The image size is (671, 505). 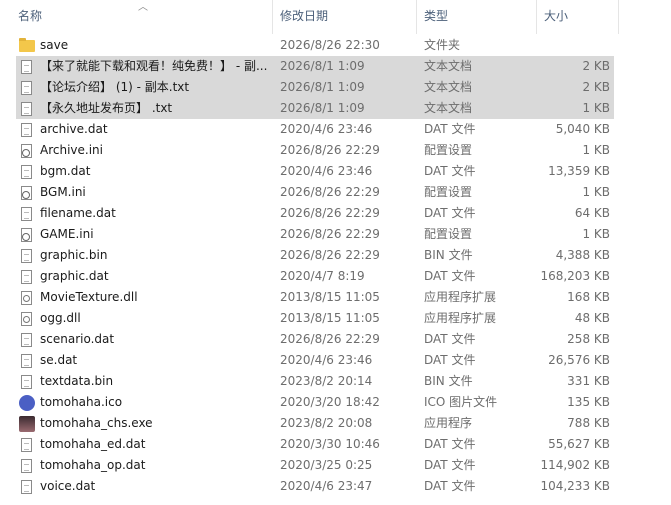 What do you see at coordinates (592, 213) in the screenshot?
I see `file-size: 64 KB` at bounding box center [592, 213].